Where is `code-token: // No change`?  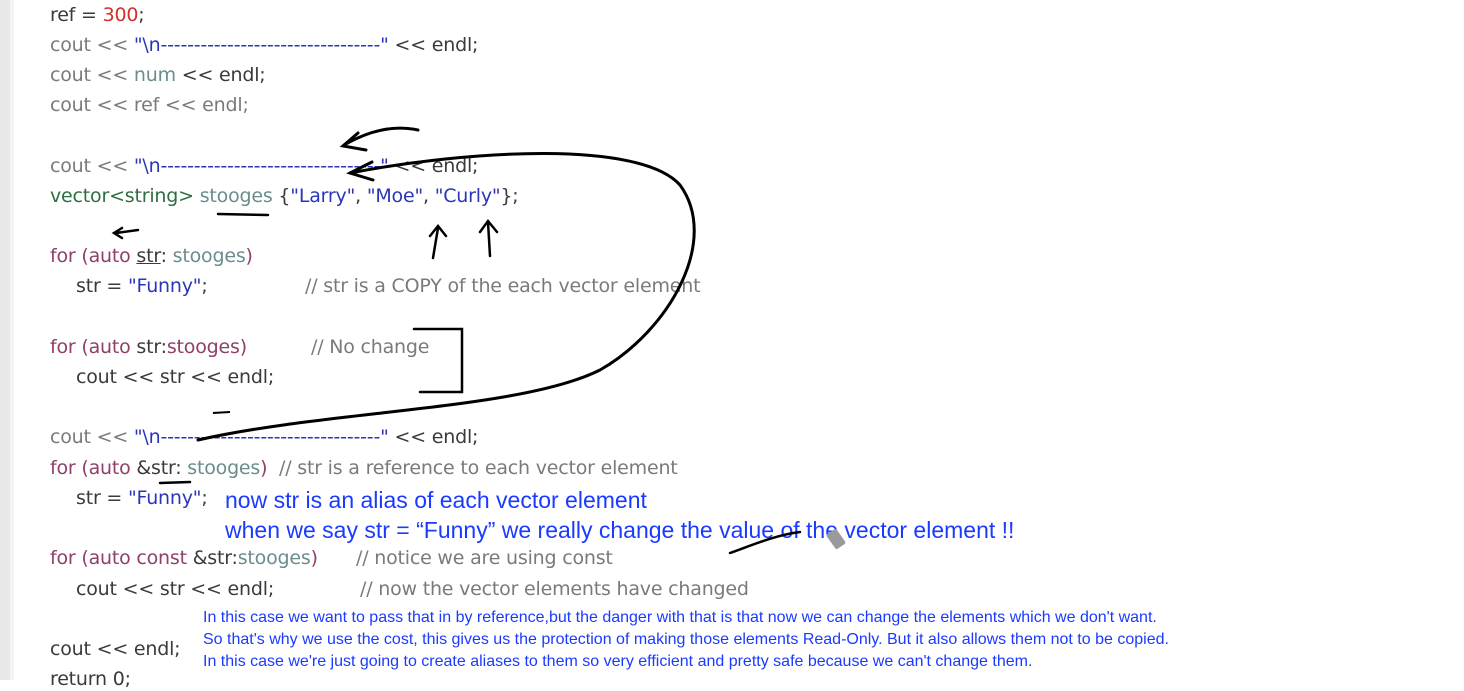 code-token: // No change is located at coordinates (370, 347).